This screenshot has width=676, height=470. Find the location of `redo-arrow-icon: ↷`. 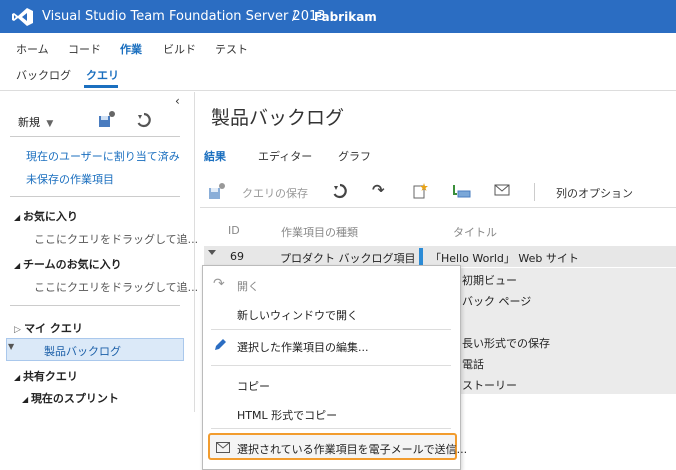

redo-arrow-icon: ↷ is located at coordinates (378, 190).